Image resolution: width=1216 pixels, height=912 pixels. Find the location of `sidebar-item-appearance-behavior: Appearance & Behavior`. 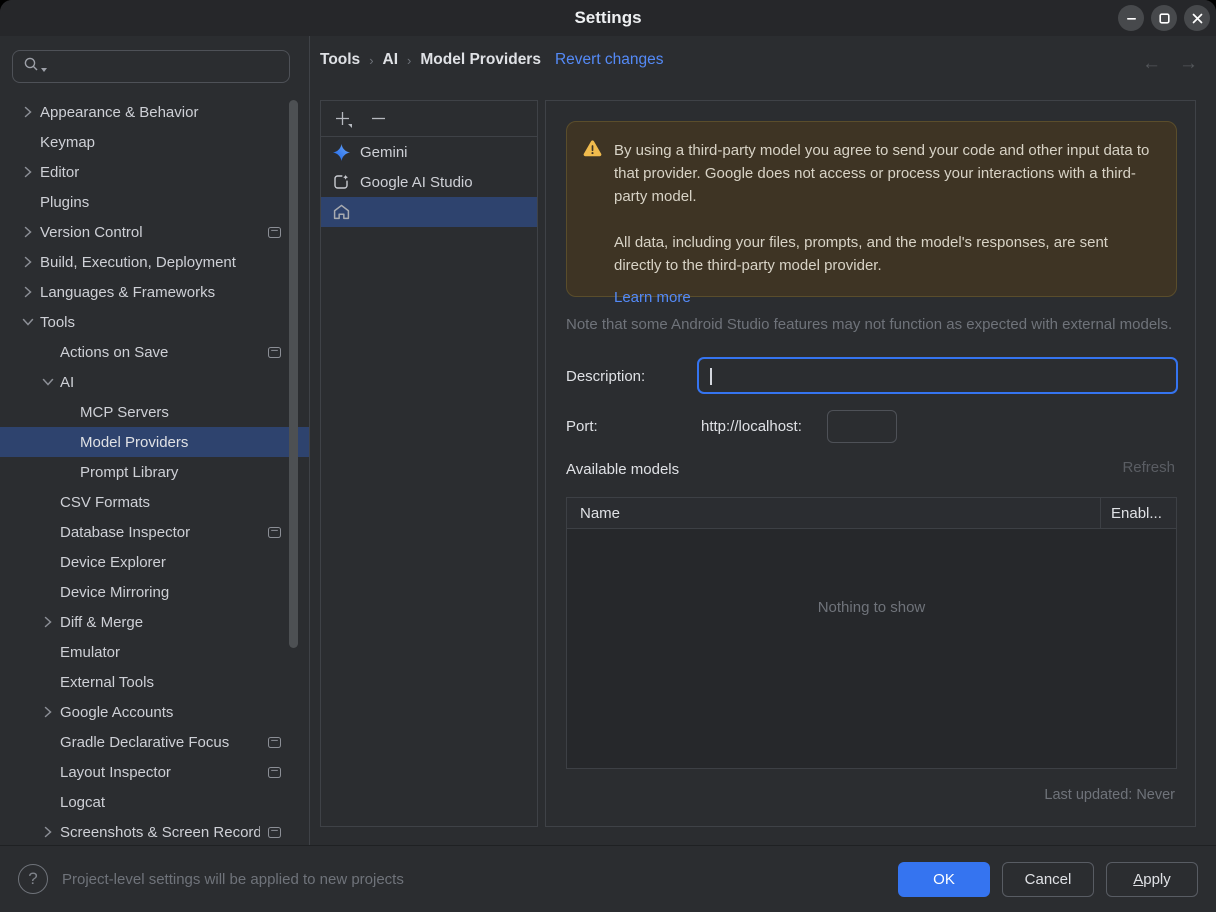

sidebar-item-appearance-behavior: Appearance & Behavior is located at coordinates (154, 112).